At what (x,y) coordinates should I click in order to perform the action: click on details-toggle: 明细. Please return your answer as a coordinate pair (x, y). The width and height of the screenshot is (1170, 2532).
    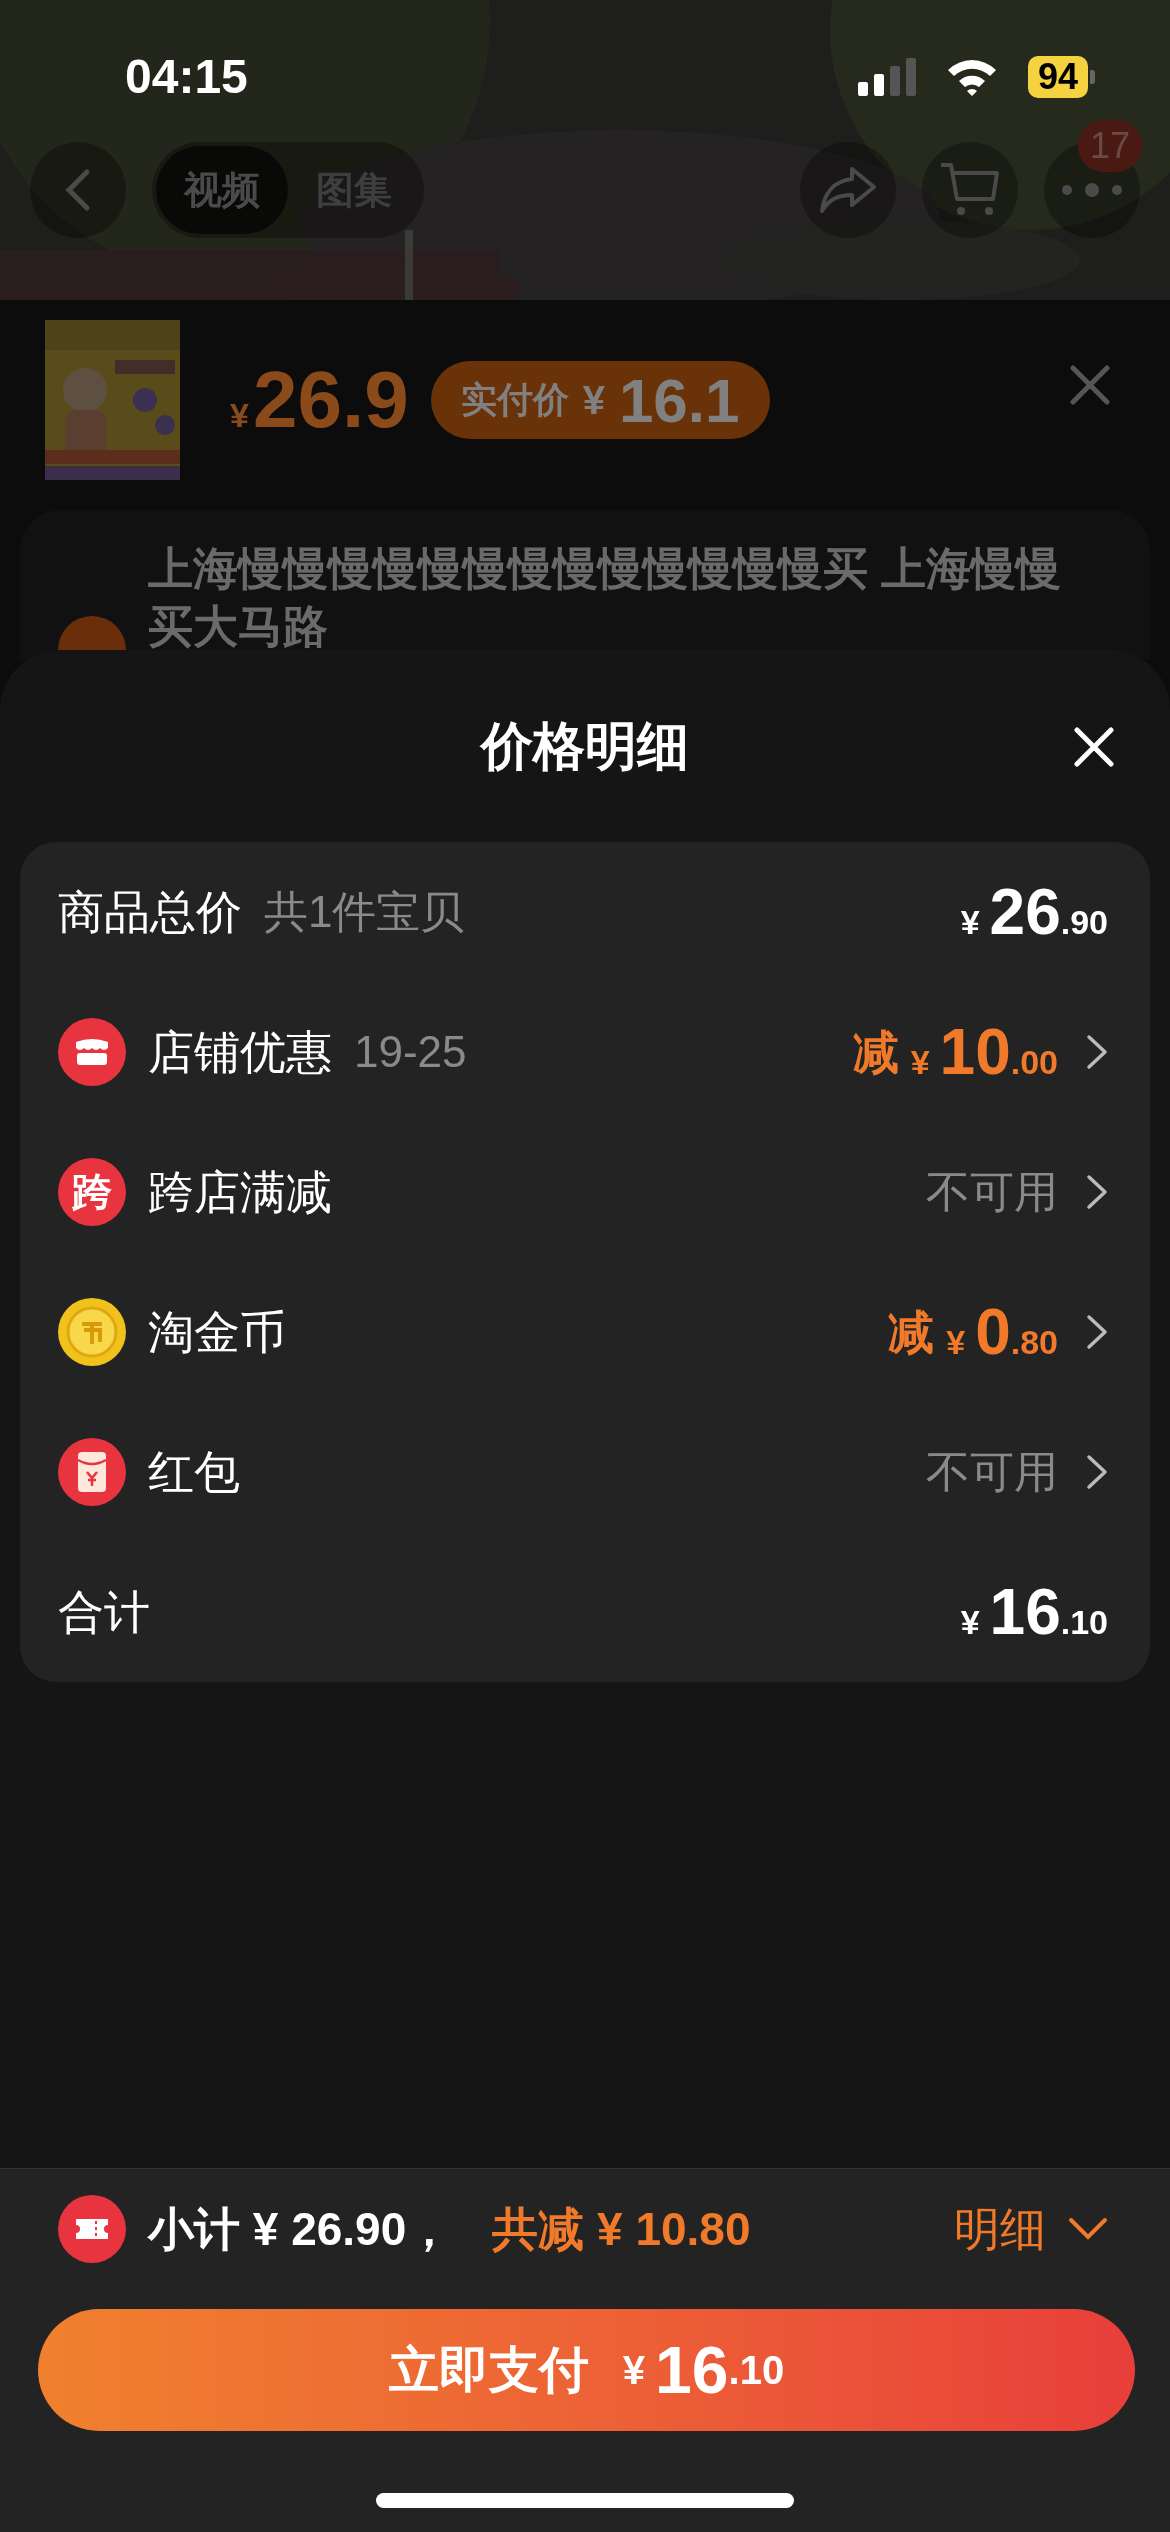
    Looking at the image, I should click on (1031, 2229).